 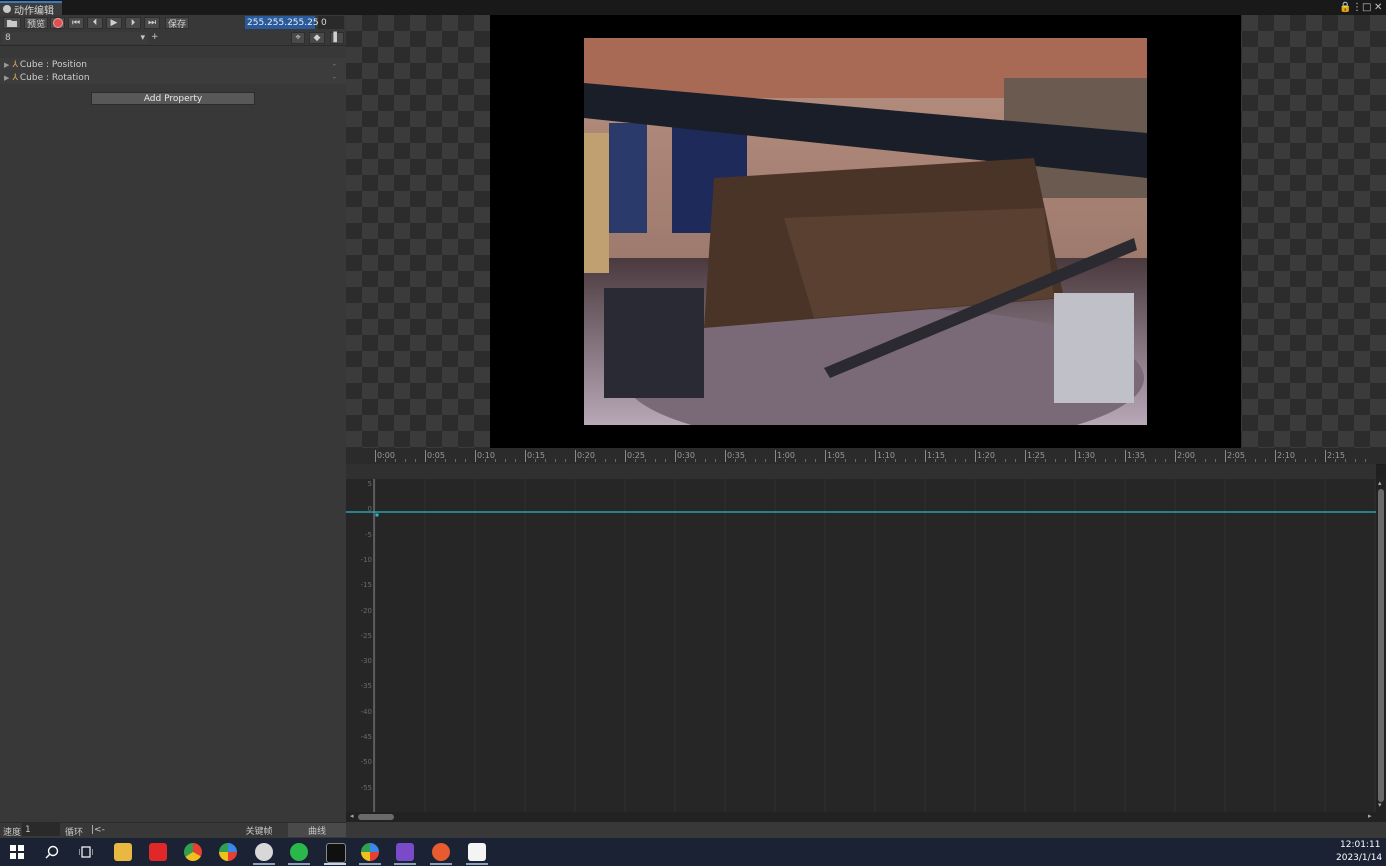 I want to click on step-back-icon: ⏴, so click(x=95, y=23).